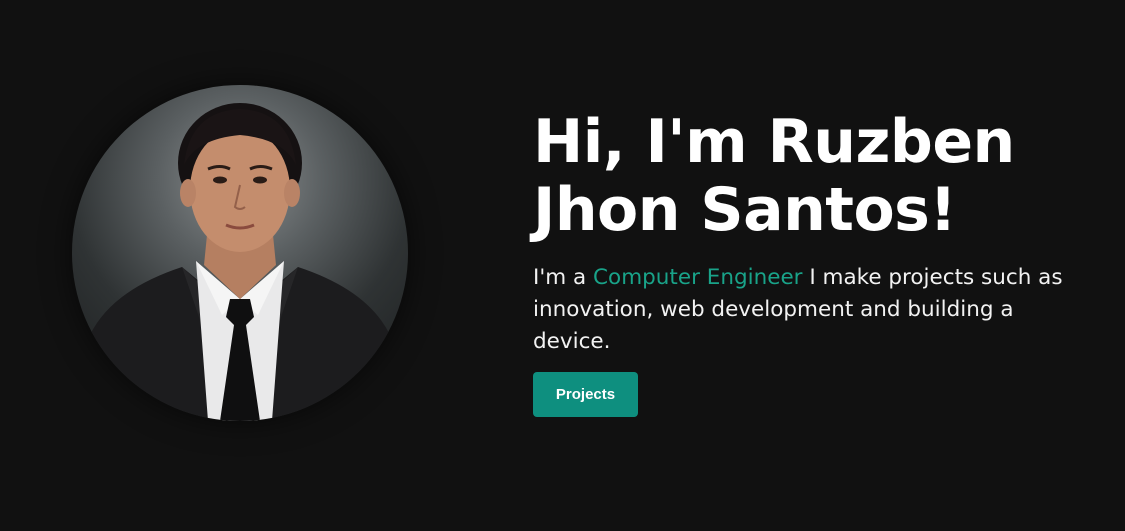 Image resolution: width=1125 pixels, height=531 pixels. I want to click on hero-title: Hi, I'm Ruzben Jhon Santos!, so click(774, 176).